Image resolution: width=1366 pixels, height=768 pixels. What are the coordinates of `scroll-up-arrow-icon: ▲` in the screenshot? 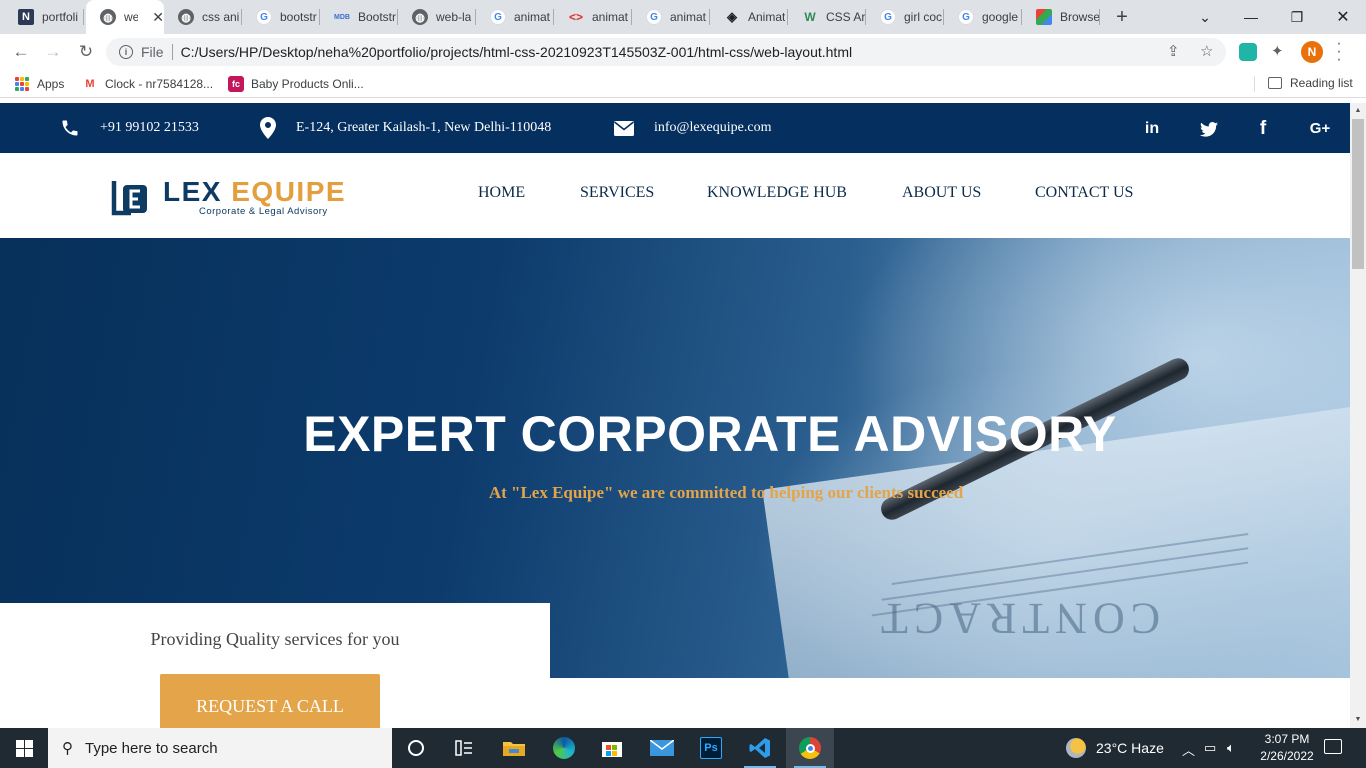 It's located at (1358, 111).